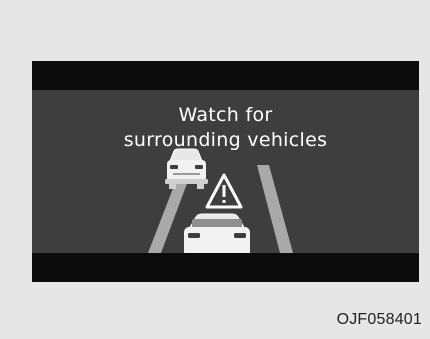 This screenshot has height=339, width=430. What do you see at coordinates (225, 267) in the screenshot?
I see `display-bottom-bar` at bounding box center [225, 267].